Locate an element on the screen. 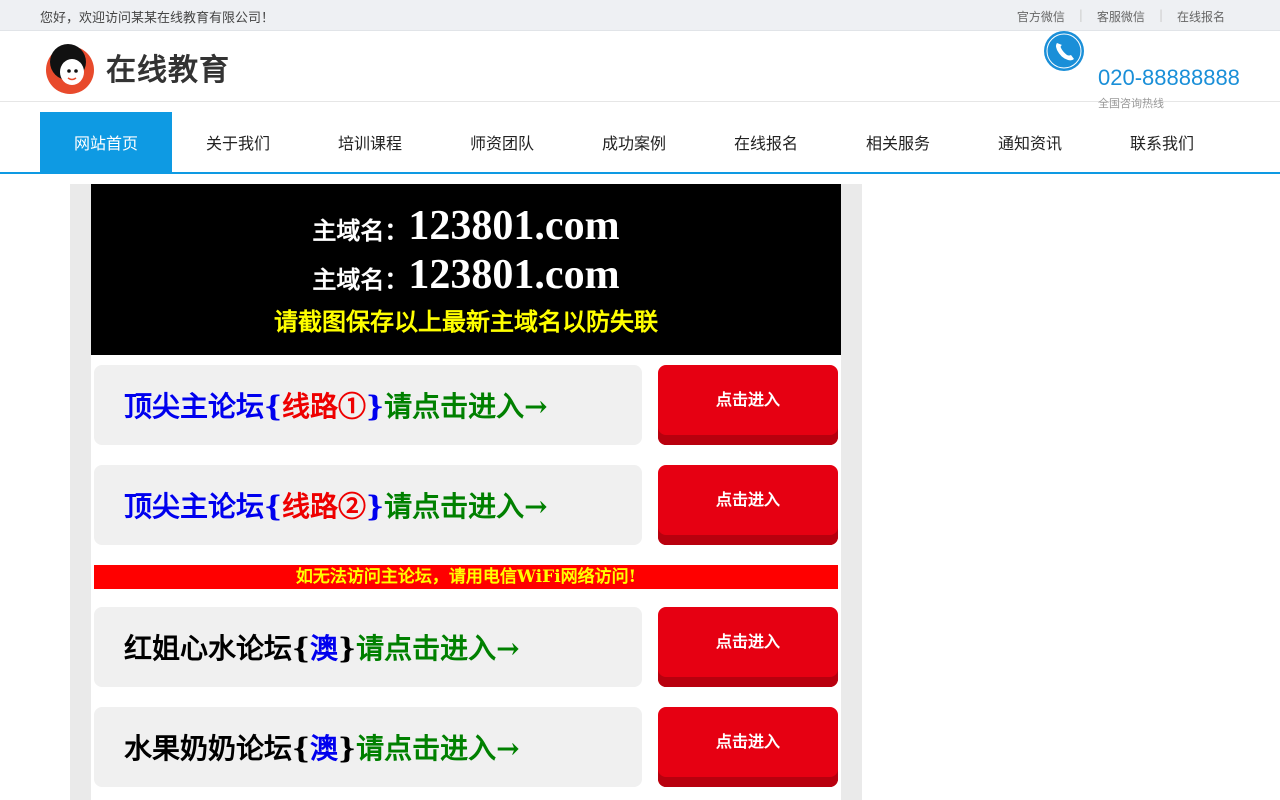 The height and width of the screenshot is (800, 1280). forum-entry-4: 水果奶奶论坛{澳}请点击进入→ is located at coordinates (368, 747).